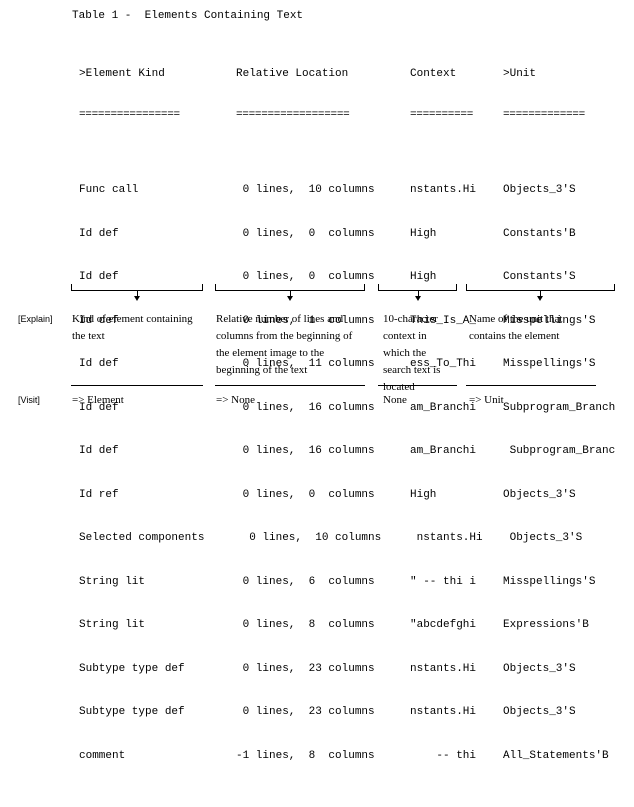 This screenshot has width=634, height=807. Describe the element at coordinates (539, 233) in the screenshot. I see `table-cell-unit: Constants'B` at that location.